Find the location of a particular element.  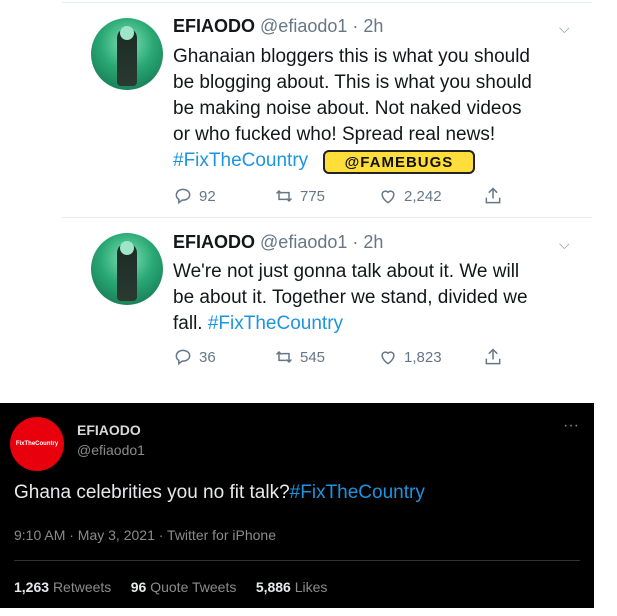

quotes-count: 96 is located at coordinates (138, 587).